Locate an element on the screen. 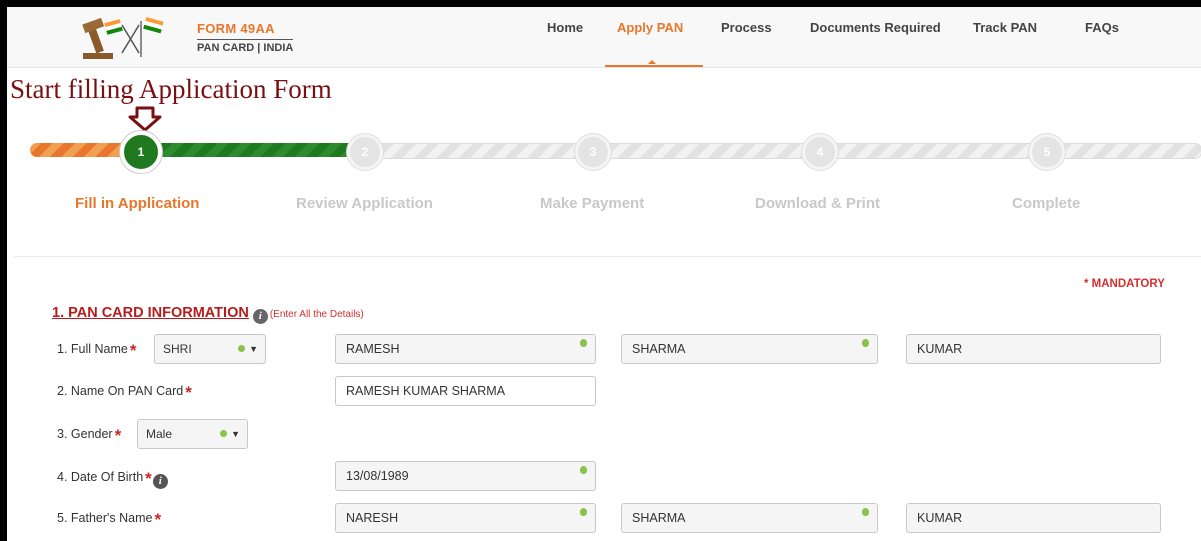  brand-subtitle: PAN CARD | INDIA is located at coordinates (245, 46).